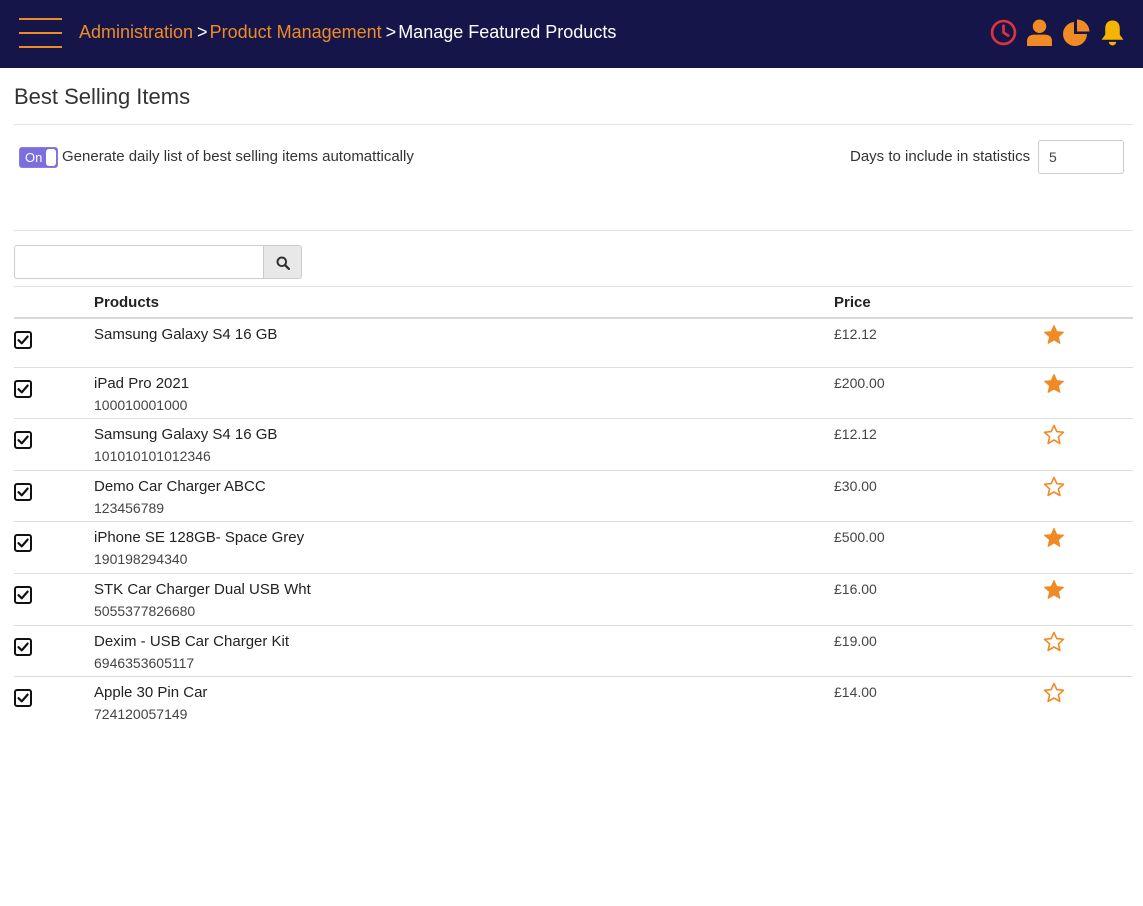 This screenshot has height=906, width=1143. What do you see at coordinates (573, 702) in the screenshot?
I see `table-row: Apple 30 Pin Car 724120057149 £14.00` at bounding box center [573, 702].